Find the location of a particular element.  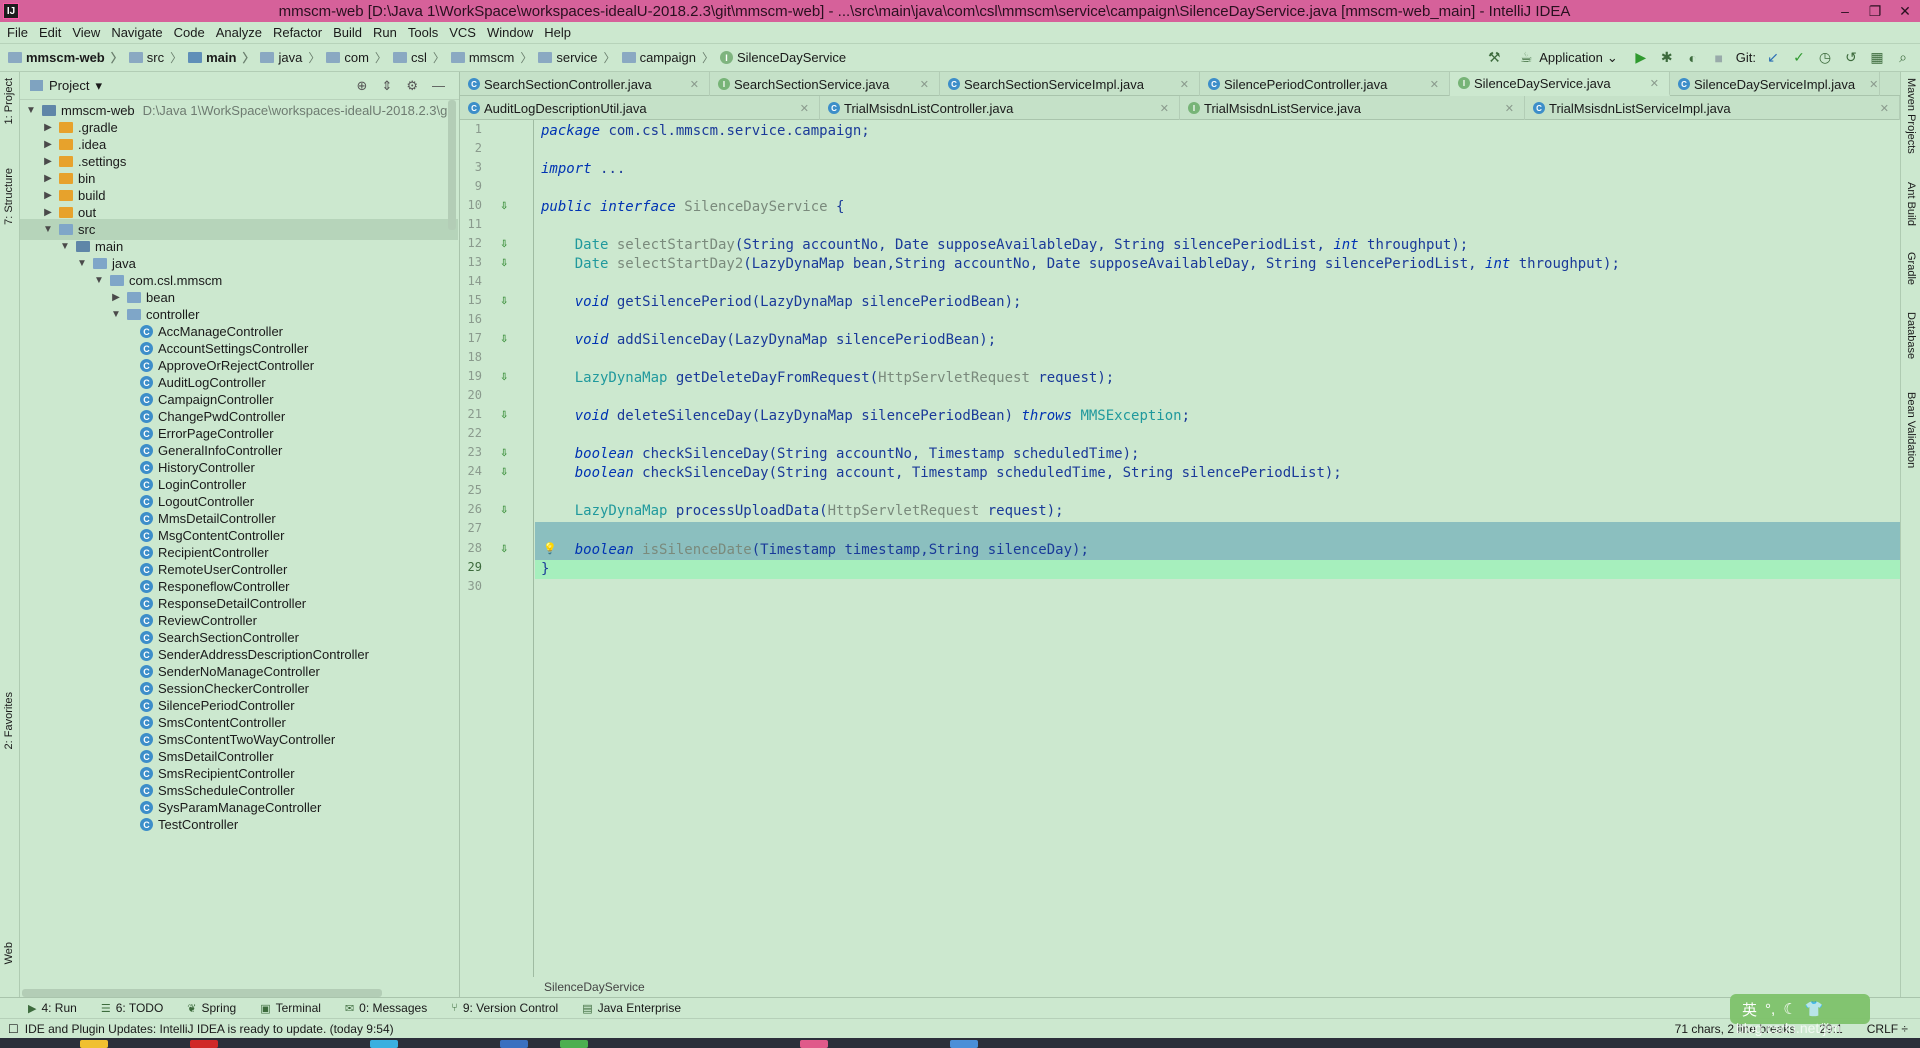

tab-searchsectioncontroller-java: C SearchSectionController.java ✕ is located at coordinates (585, 84).